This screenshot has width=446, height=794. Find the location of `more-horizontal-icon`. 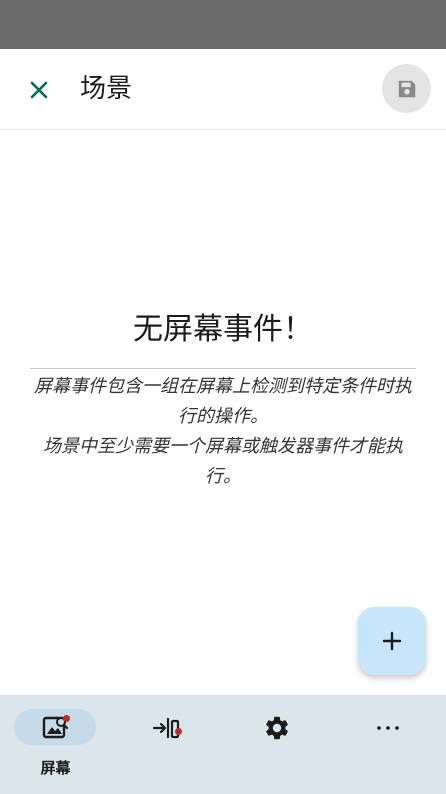

more-horizontal-icon is located at coordinates (388, 728).